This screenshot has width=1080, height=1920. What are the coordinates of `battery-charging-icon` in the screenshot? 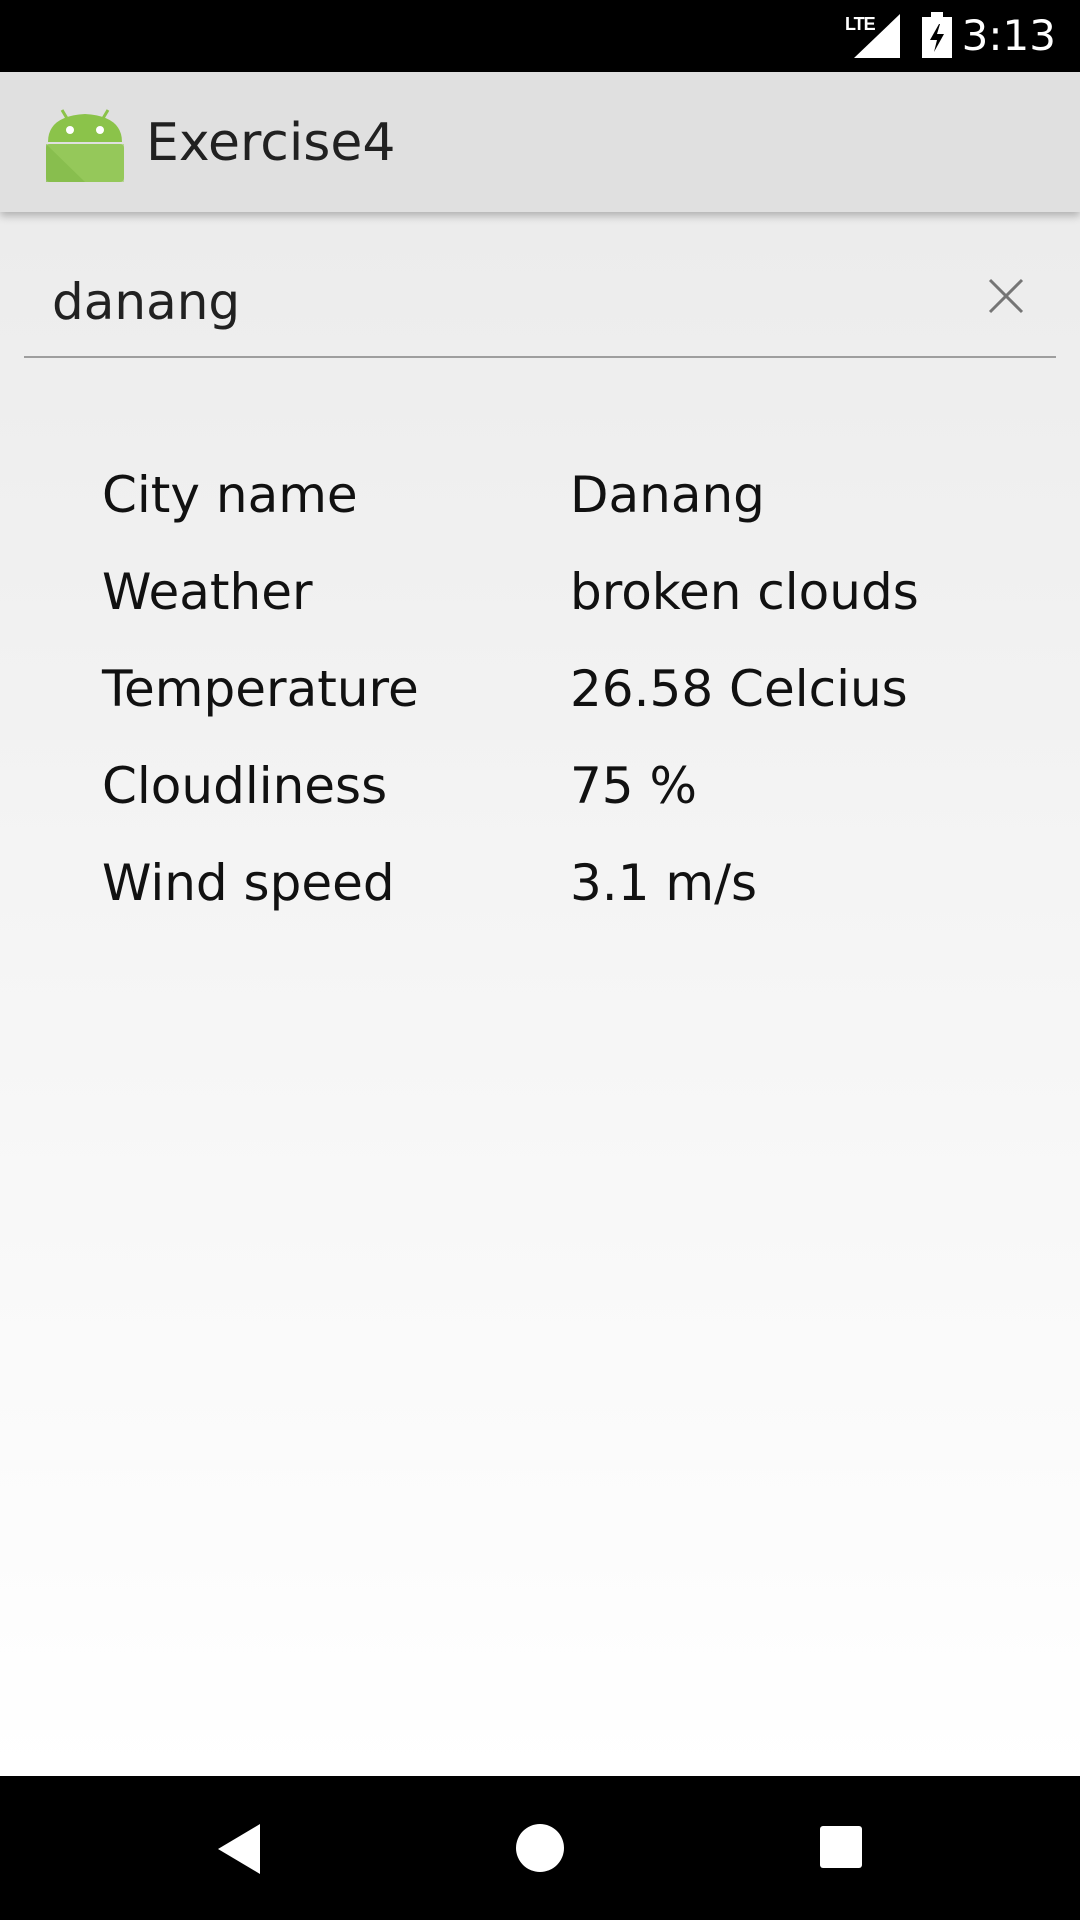 It's located at (937, 35).